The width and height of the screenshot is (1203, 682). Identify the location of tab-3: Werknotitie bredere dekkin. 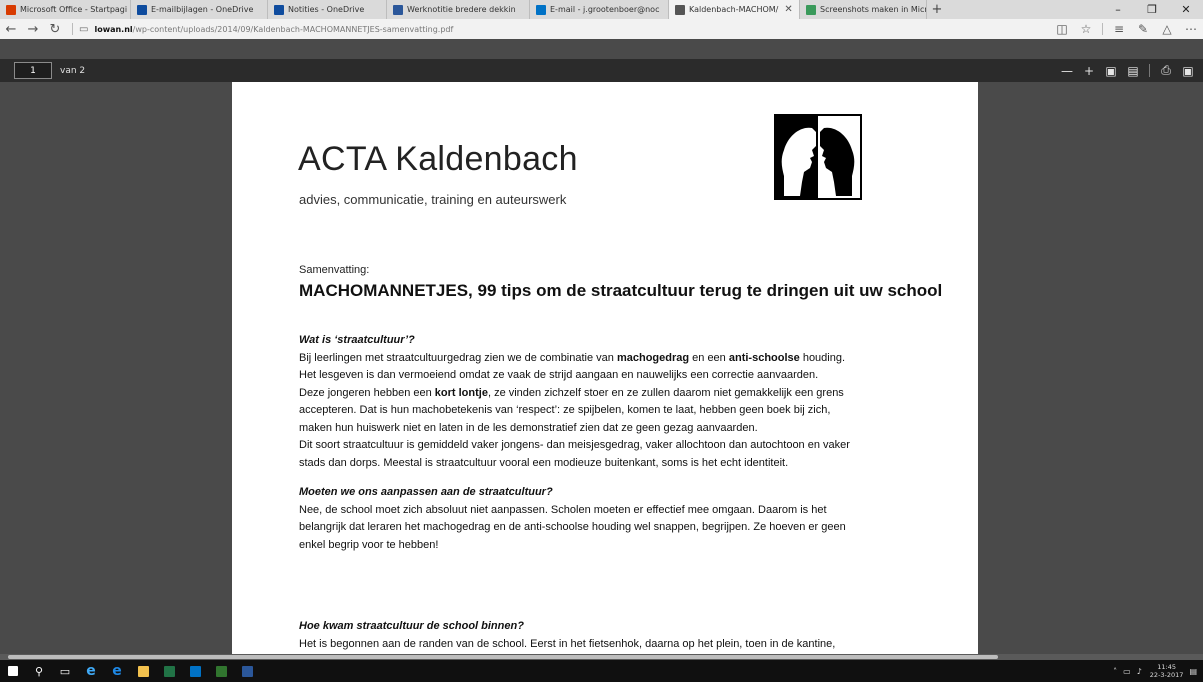
(458, 9).